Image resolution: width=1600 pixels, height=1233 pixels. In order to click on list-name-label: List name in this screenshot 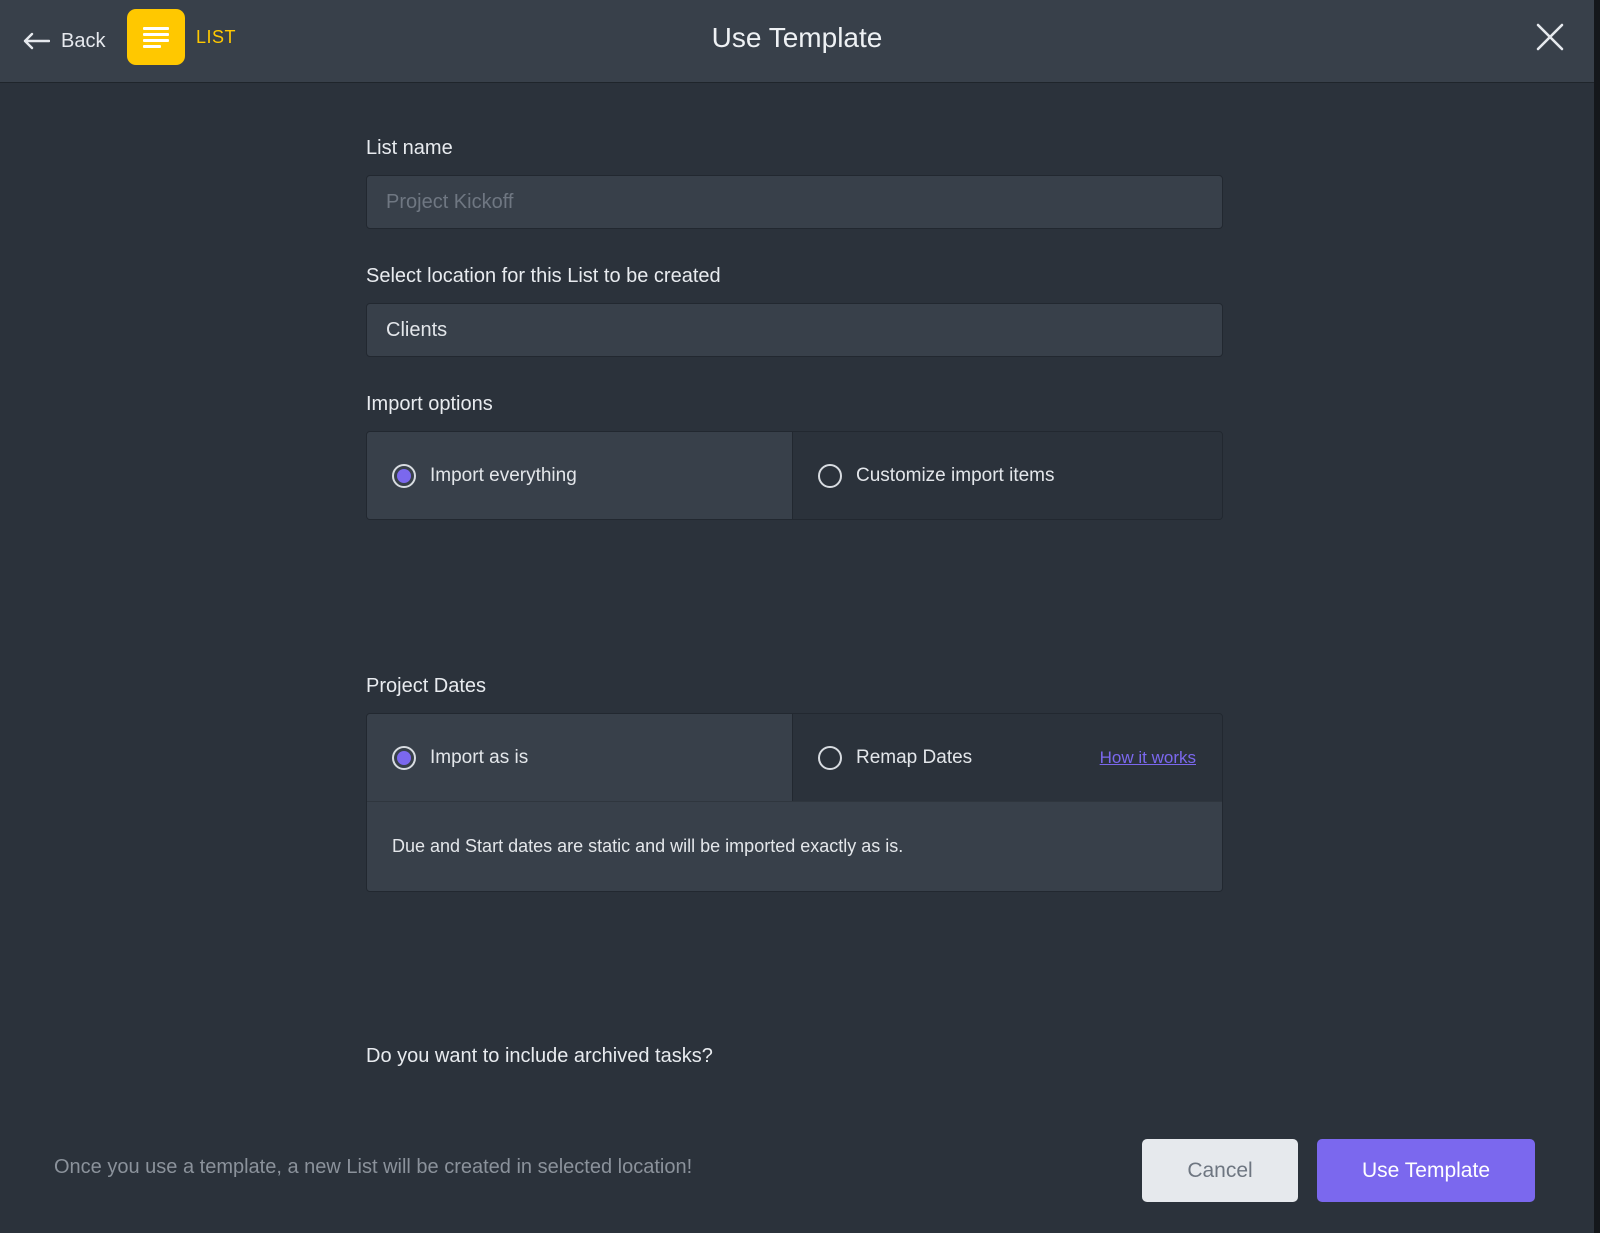, I will do `click(409, 148)`.